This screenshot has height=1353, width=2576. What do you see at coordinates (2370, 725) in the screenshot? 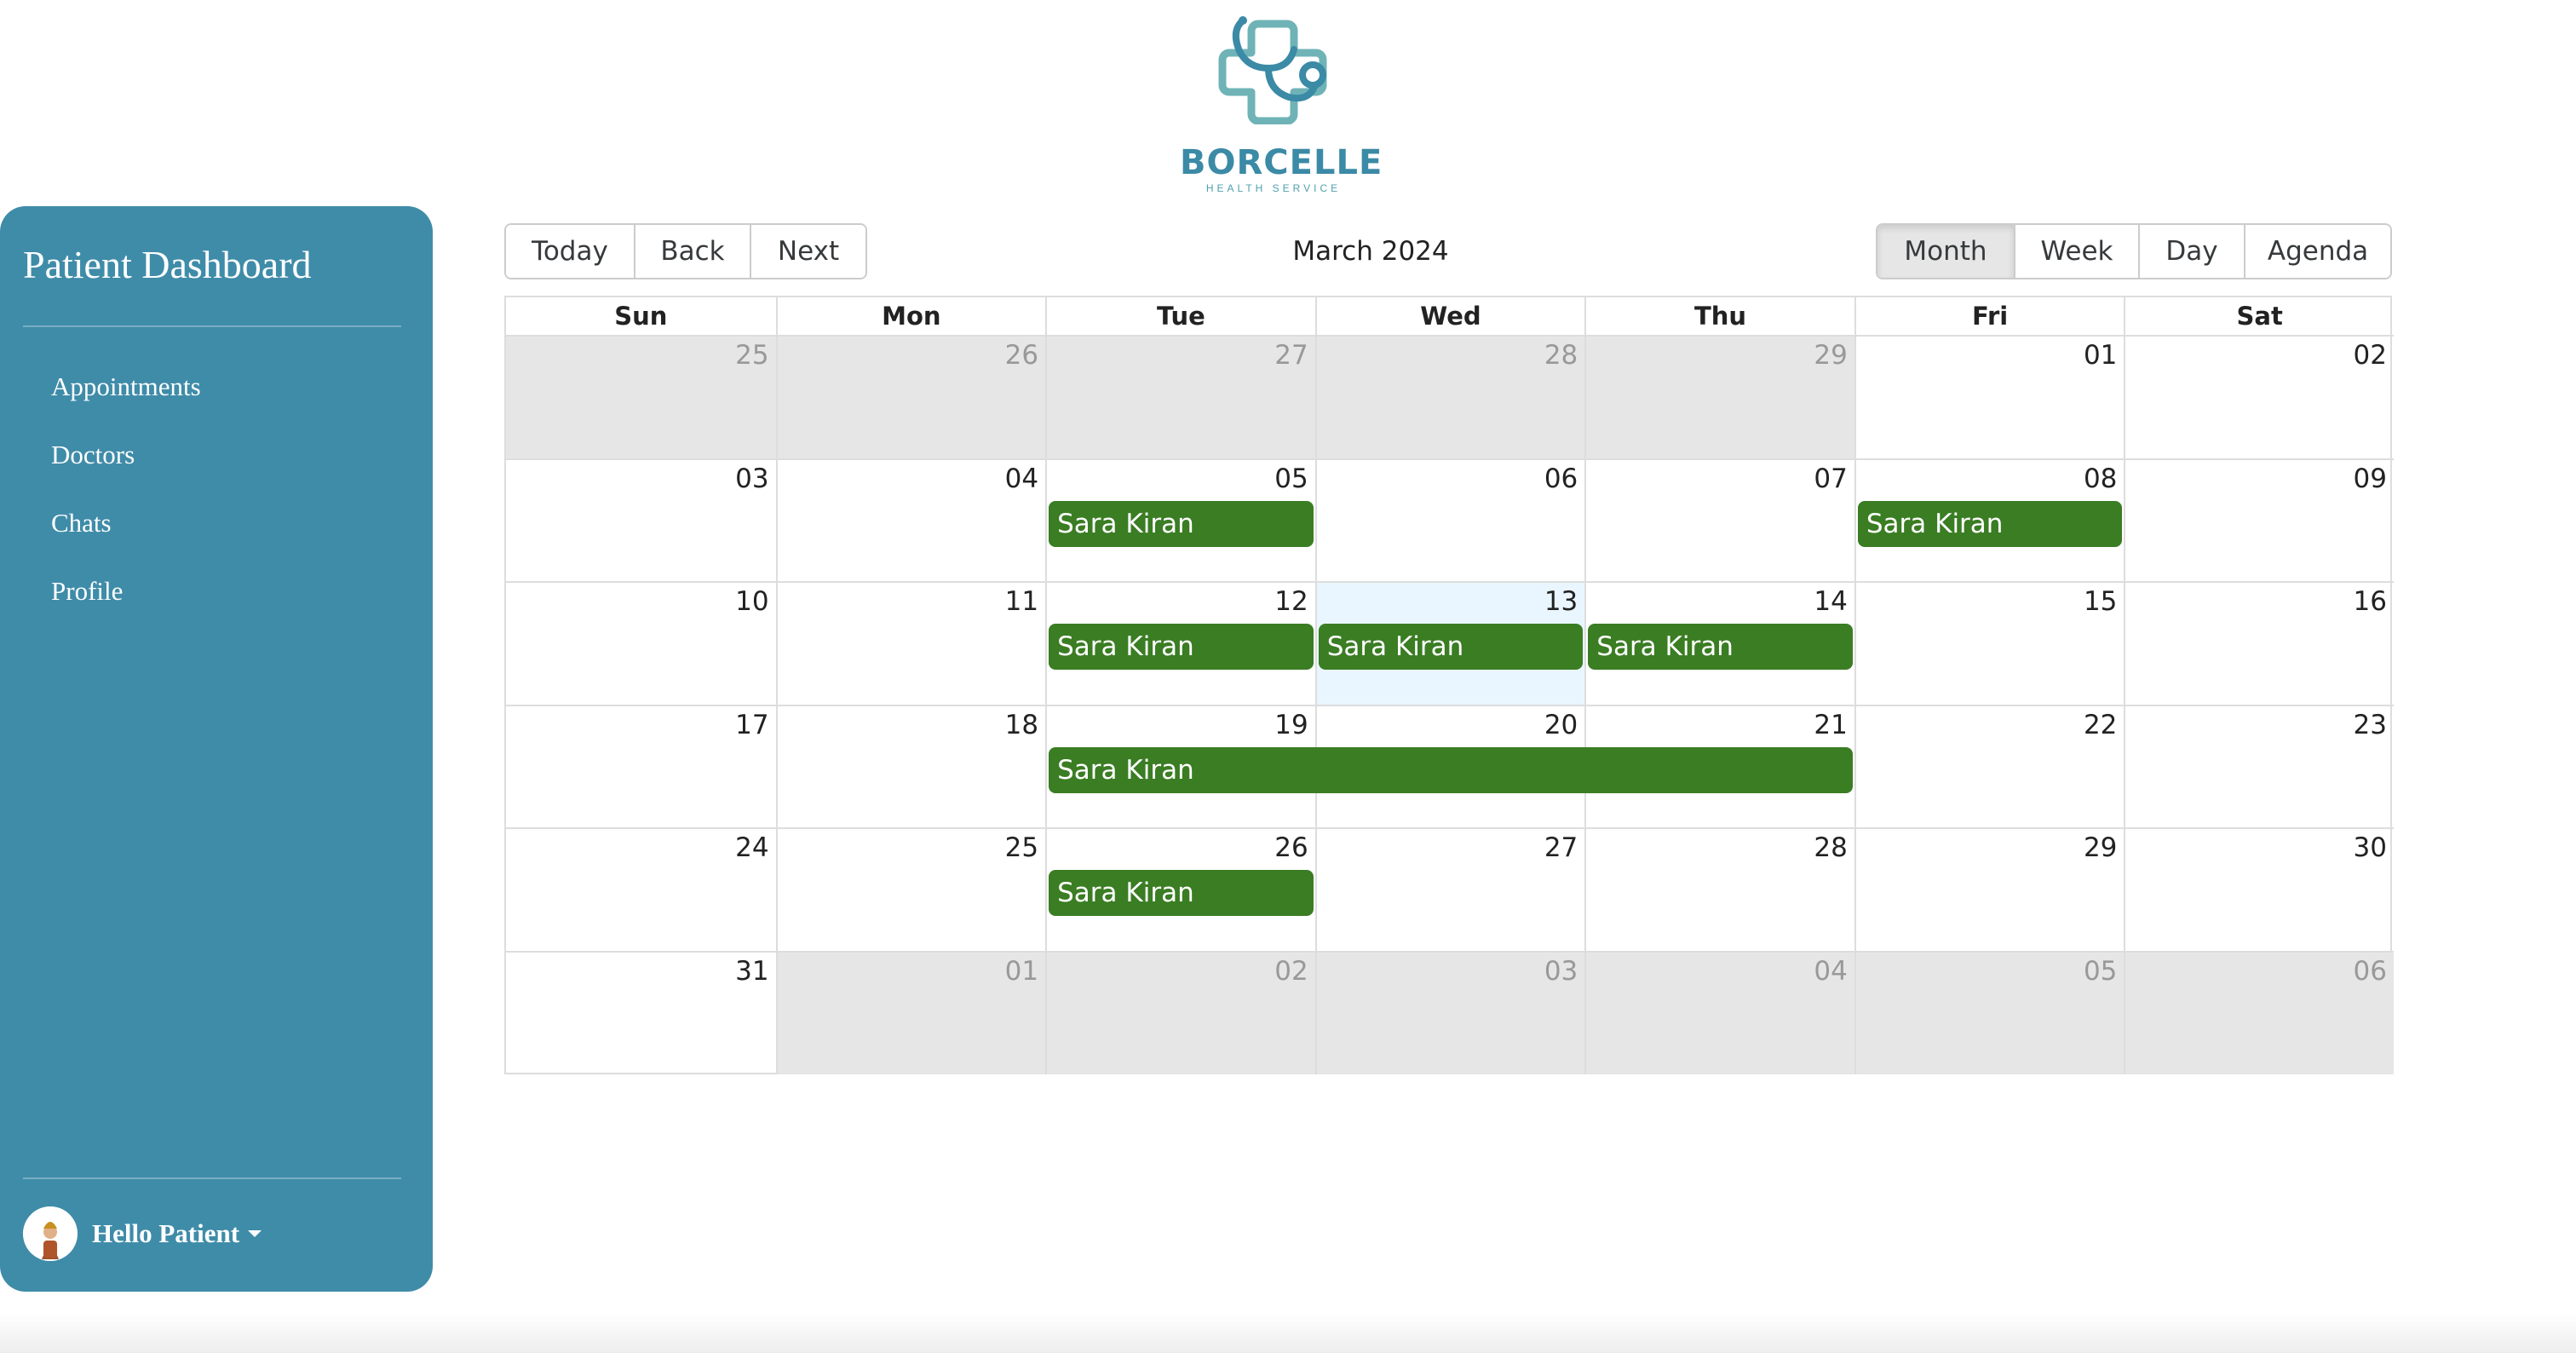
I see `date-number: 23` at bounding box center [2370, 725].